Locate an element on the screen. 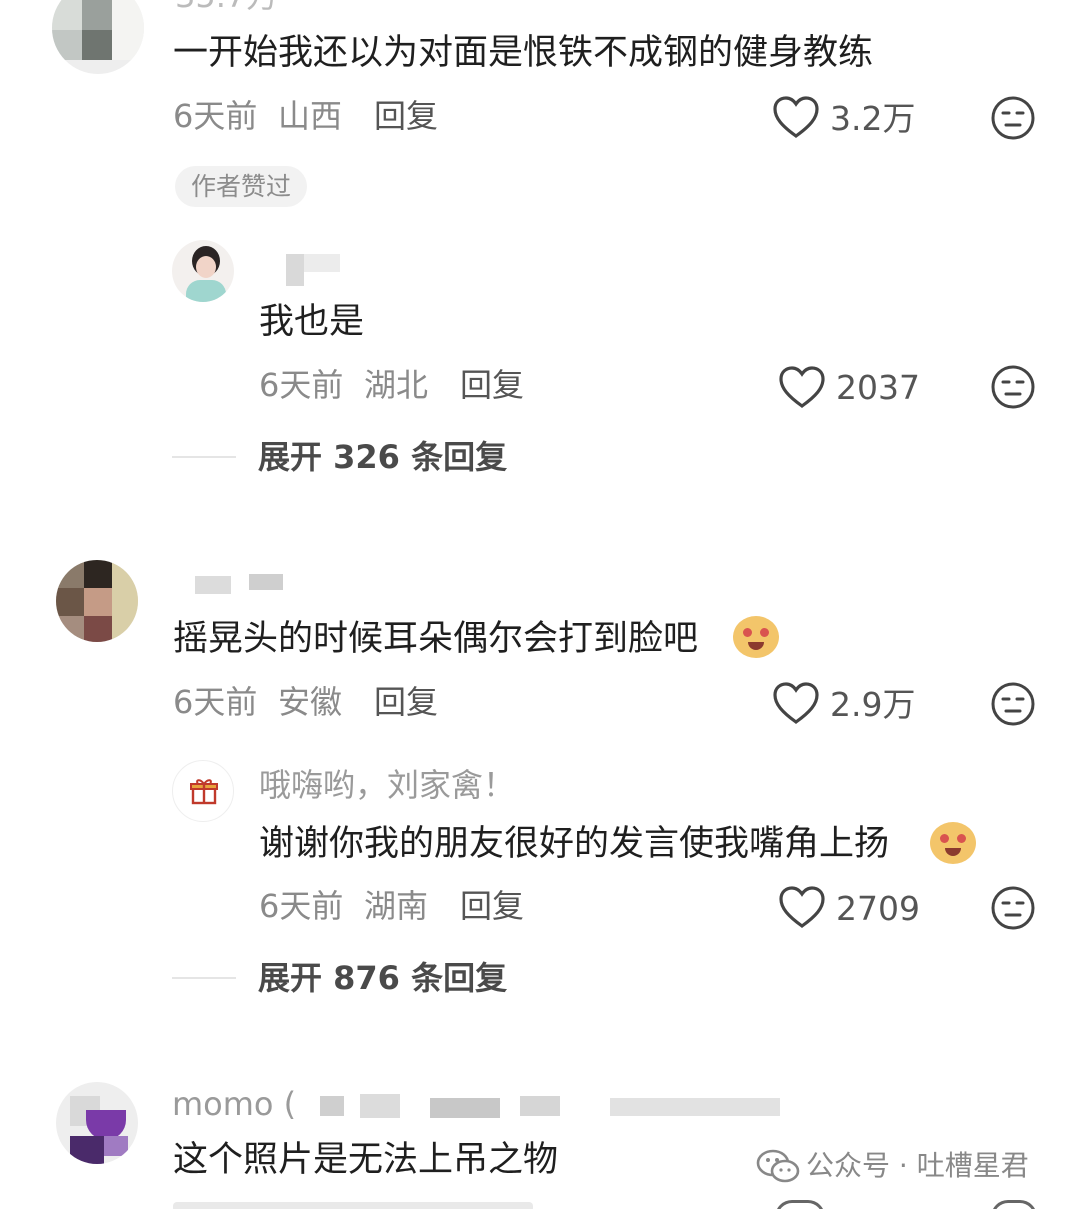 The width and height of the screenshot is (1080, 1209). expand-replies-button: 展开 326 条回复 is located at coordinates (382, 457).